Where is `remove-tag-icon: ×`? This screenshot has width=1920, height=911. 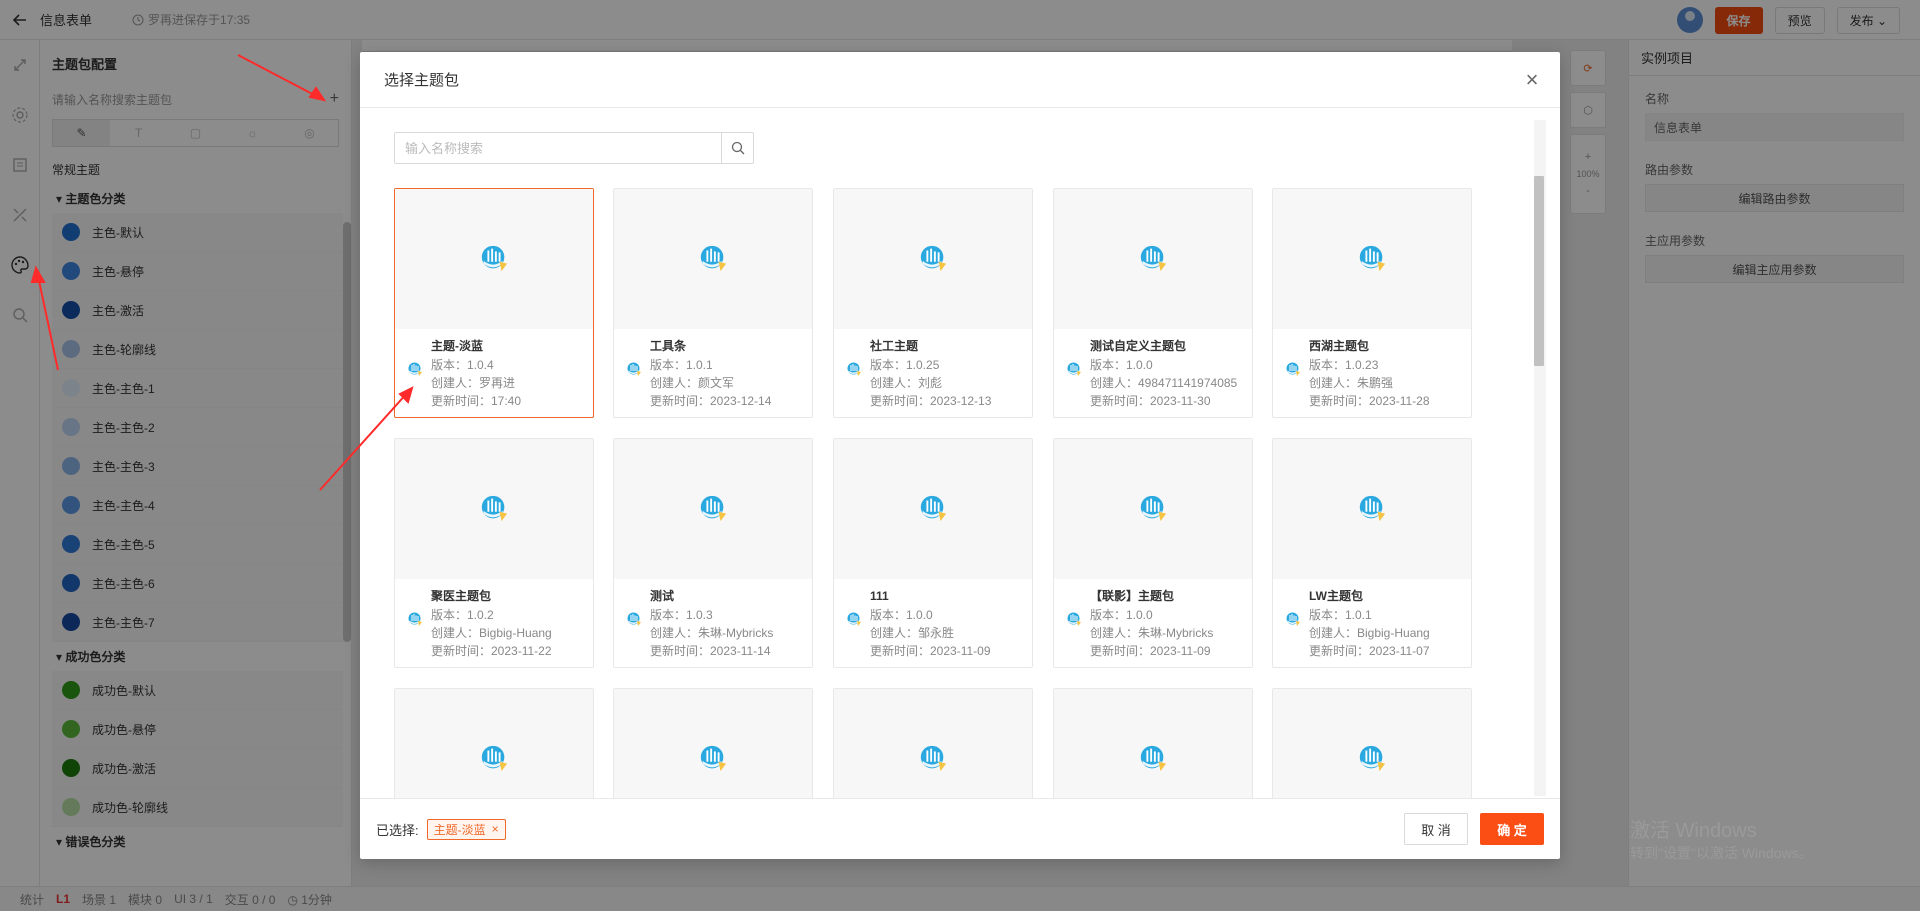 remove-tag-icon: × is located at coordinates (495, 829).